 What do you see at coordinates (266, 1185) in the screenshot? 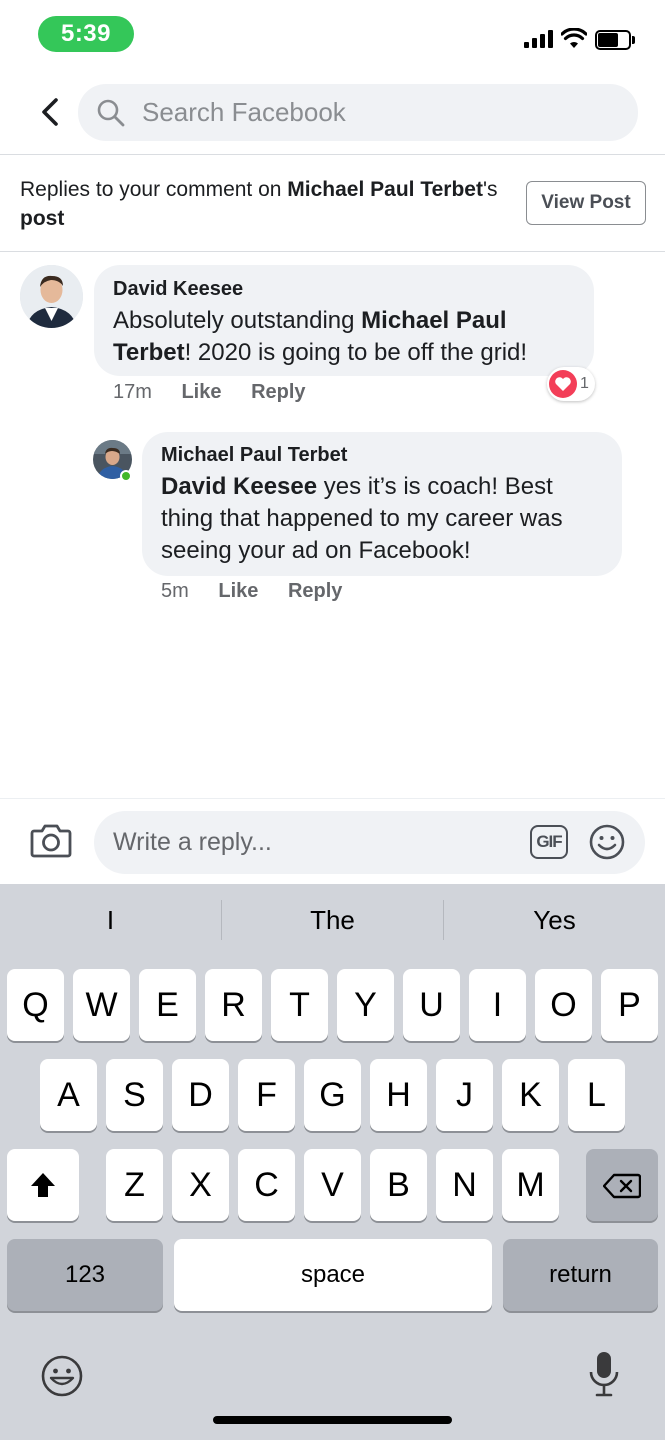
I see `key-c: C` at bounding box center [266, 1185].